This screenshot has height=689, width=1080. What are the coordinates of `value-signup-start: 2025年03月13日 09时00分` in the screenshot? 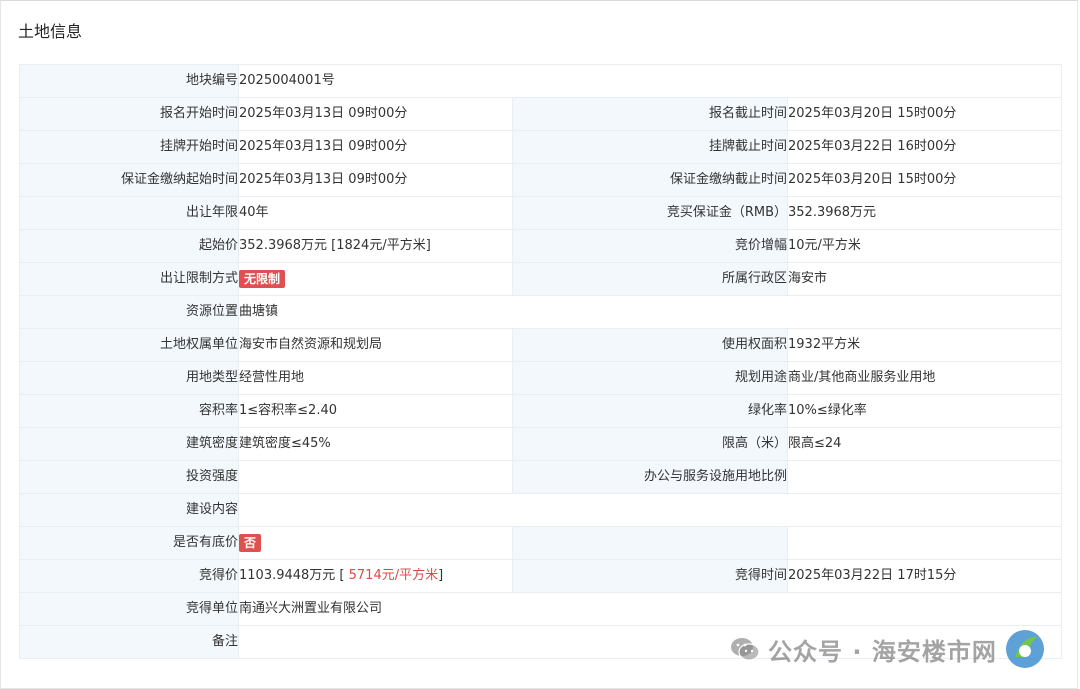 It's located at (375, 114).